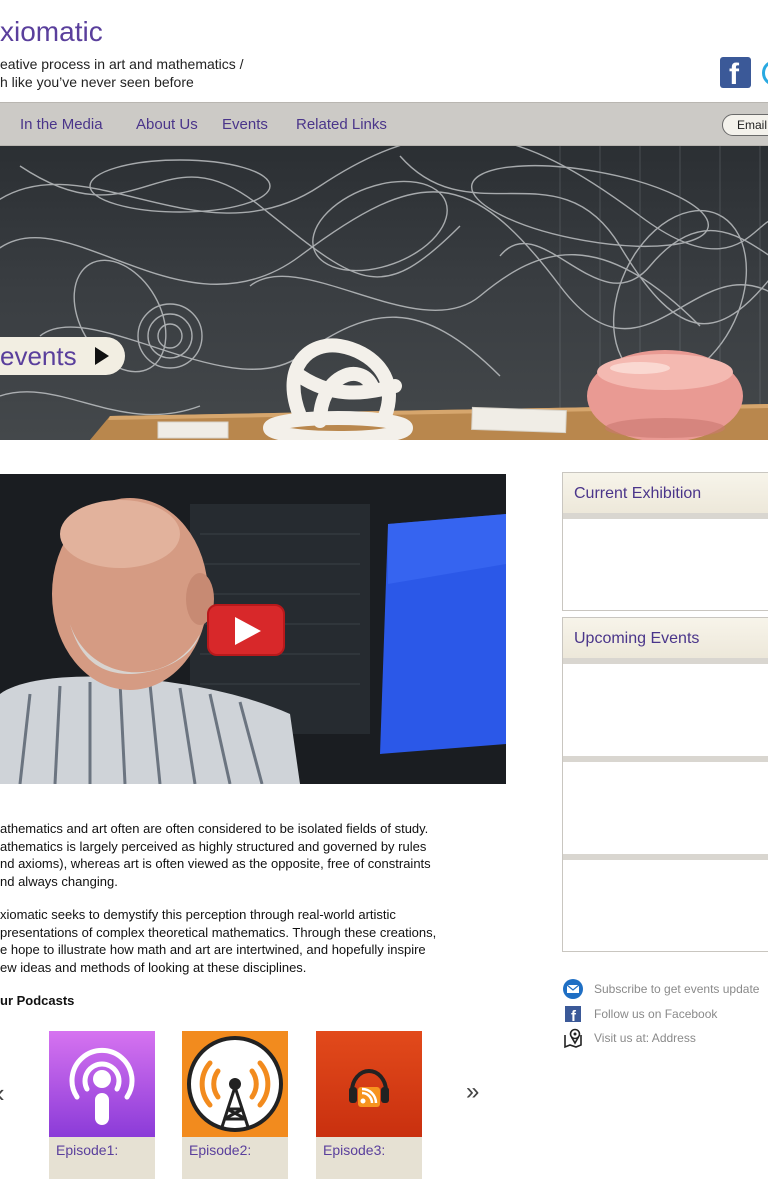  What do you see at coordinates (51, 32) in the screenshot?
I see `site-title: xiomatic` at bounding box center [51, 32].